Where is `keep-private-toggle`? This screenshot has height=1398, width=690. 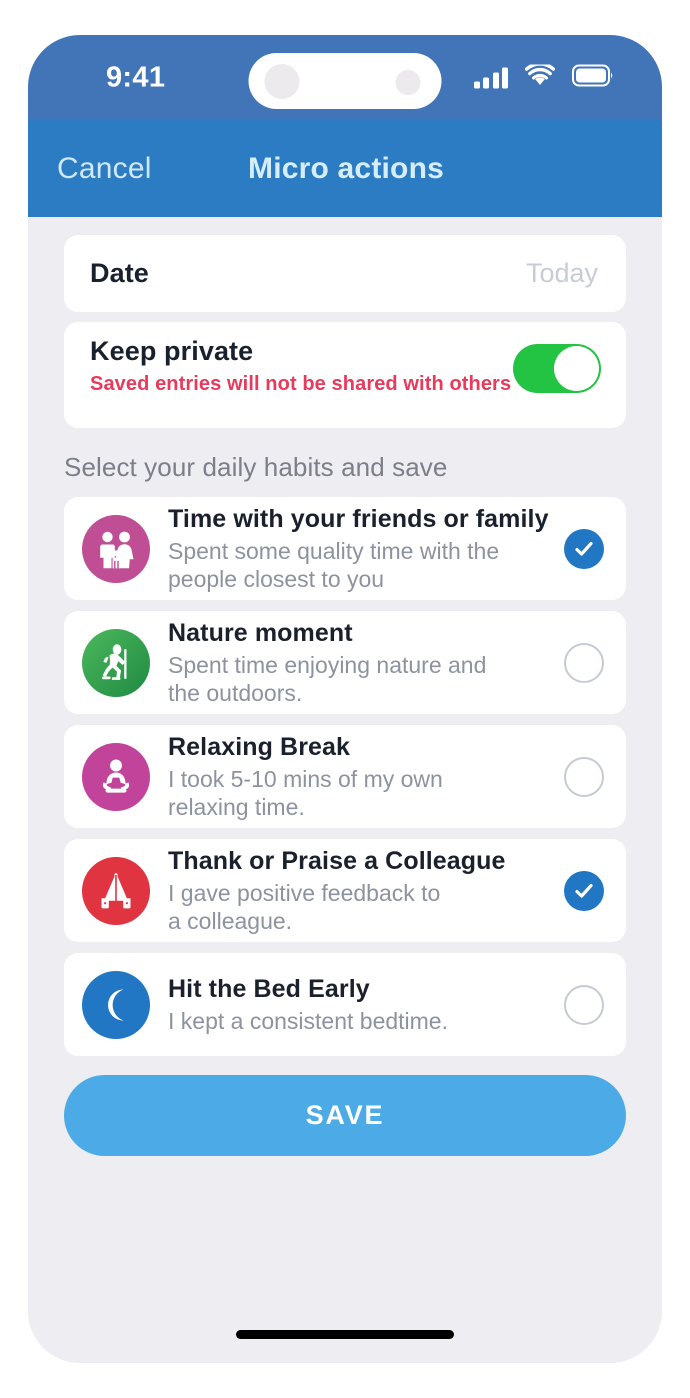
keep-private-toggle is located at coordinates (557, 368).